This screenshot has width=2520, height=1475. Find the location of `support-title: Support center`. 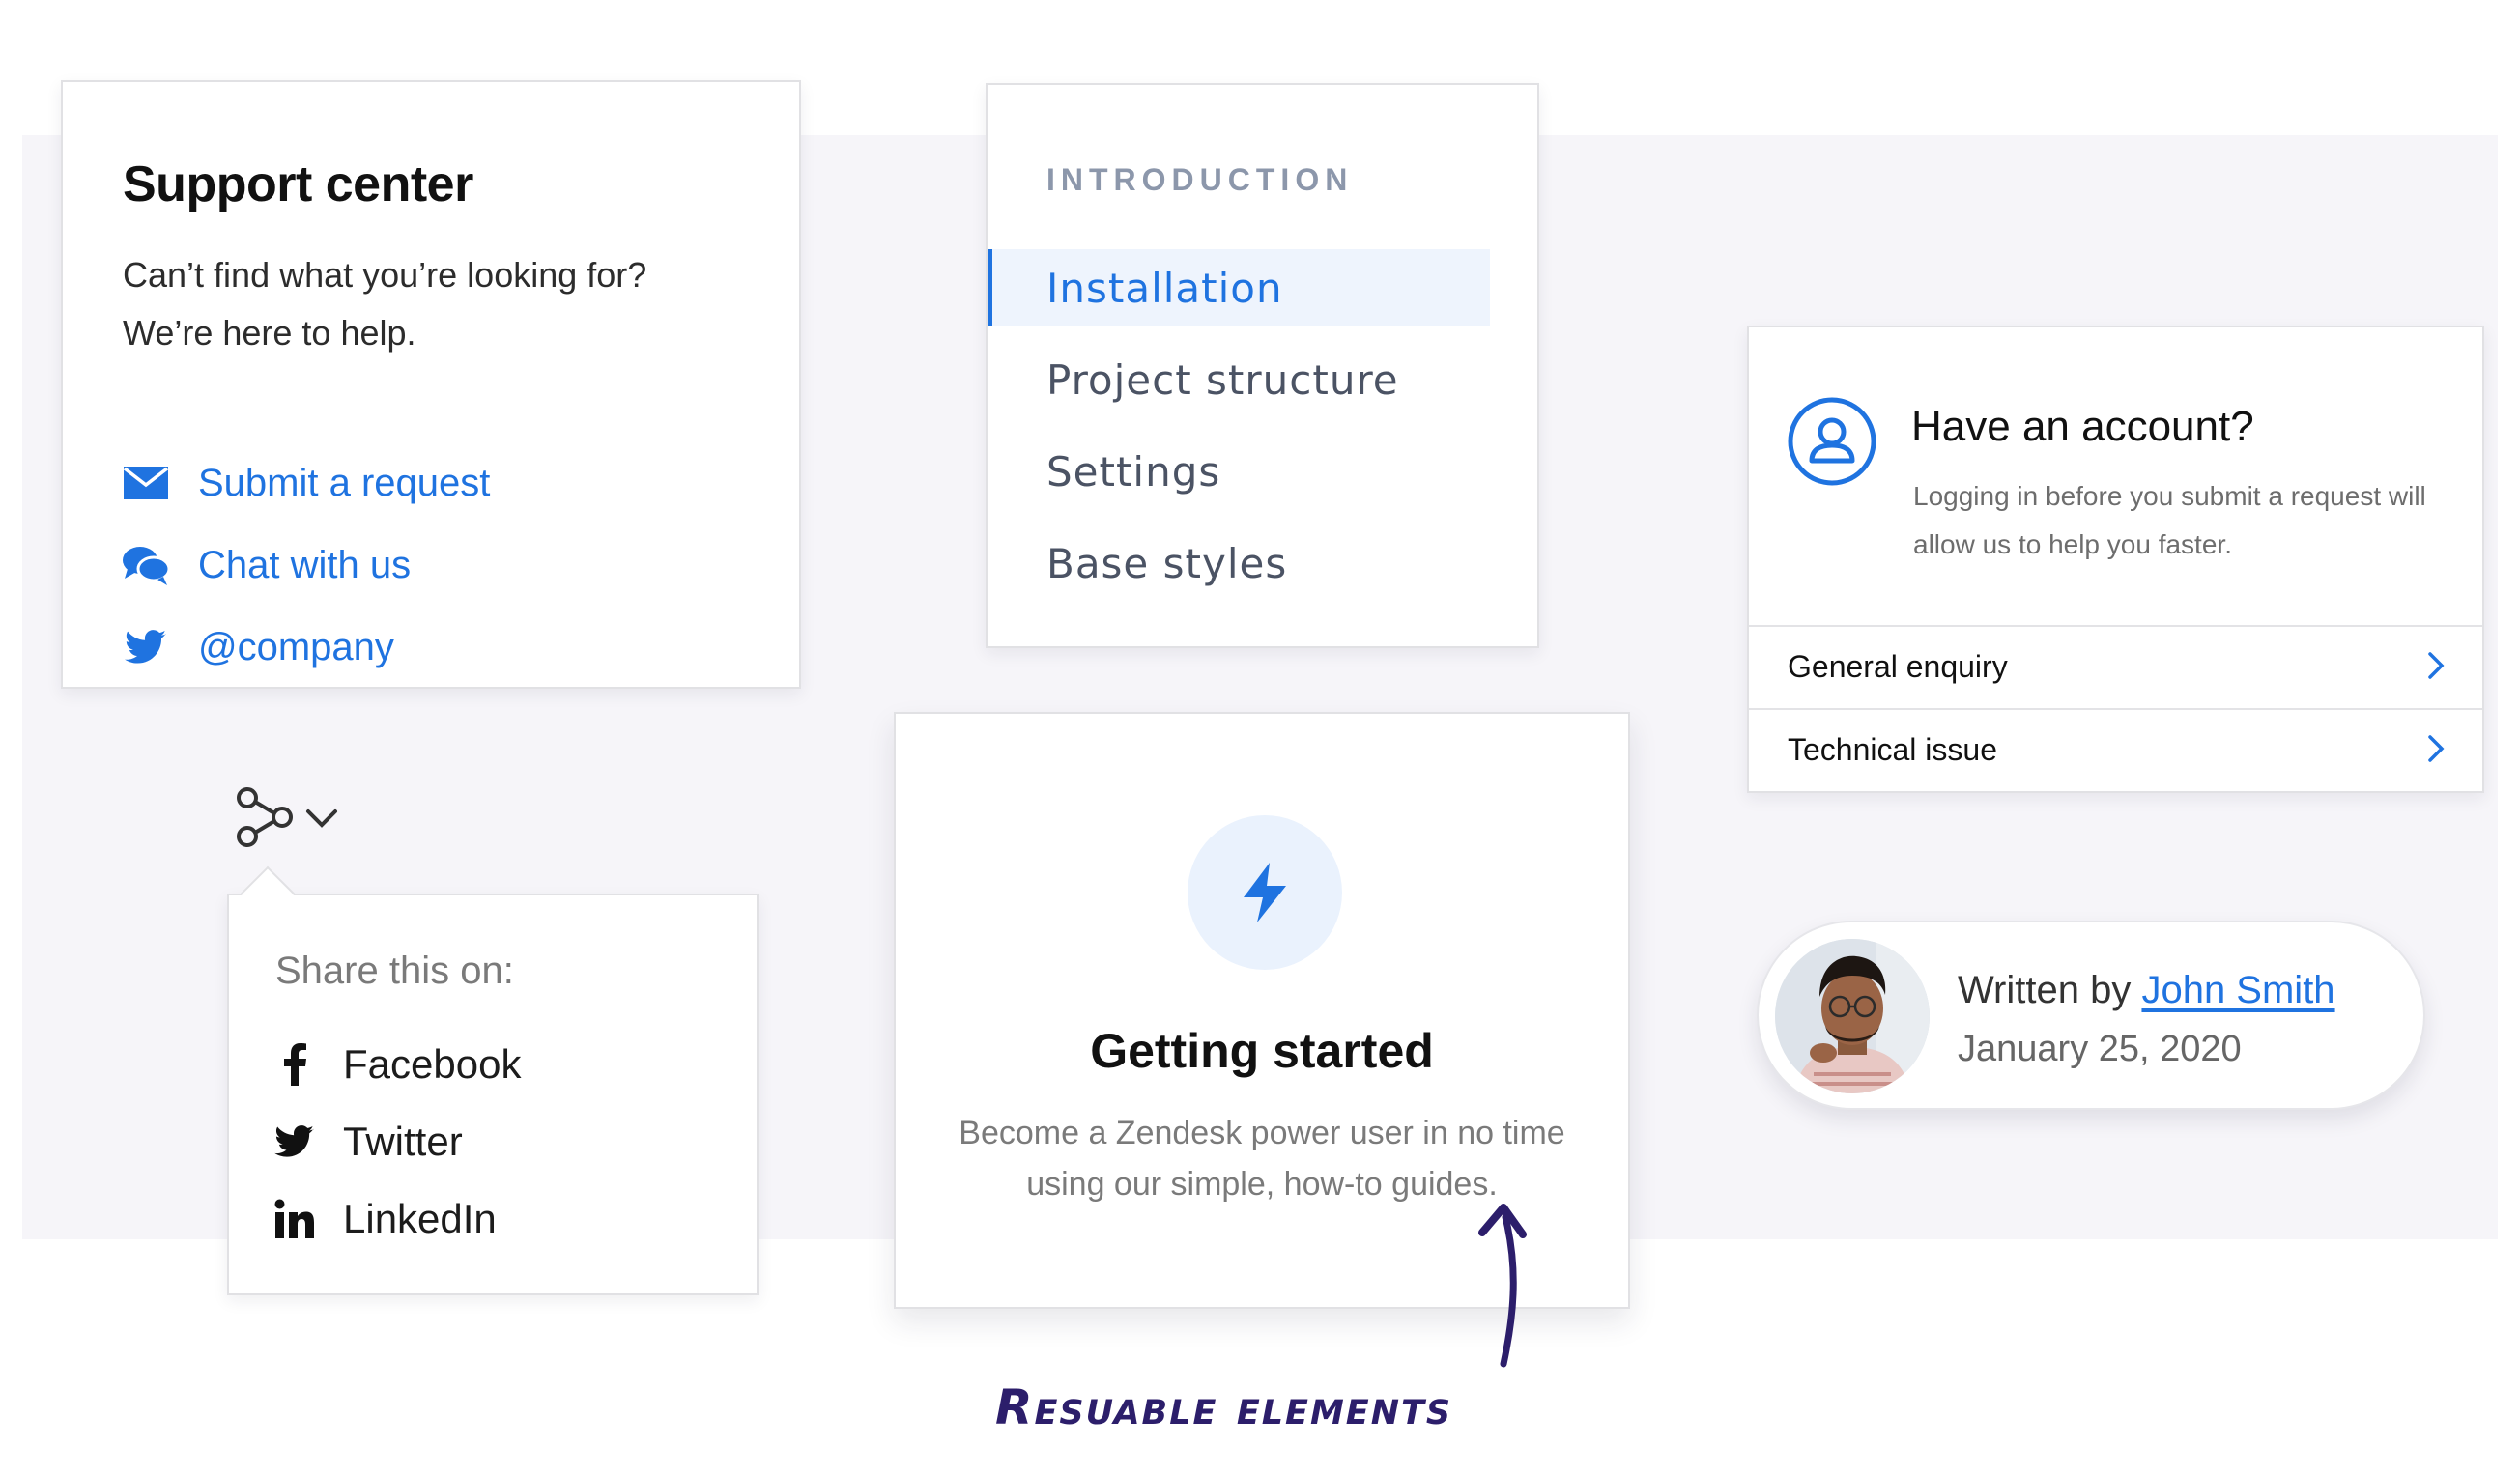

support-title: Support center is located at coordinates (298, 184).